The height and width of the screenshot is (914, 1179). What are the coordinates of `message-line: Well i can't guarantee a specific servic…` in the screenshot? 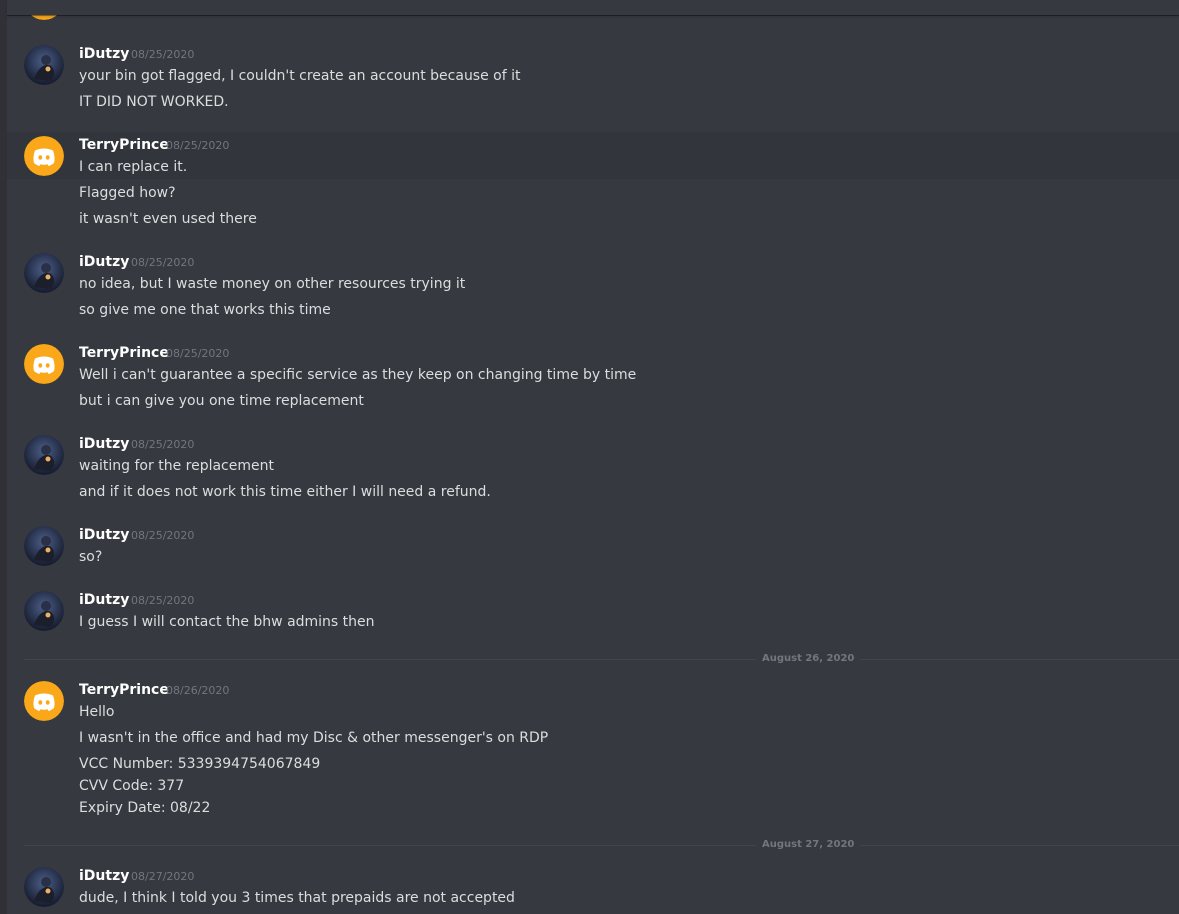 It's located at (358, 375).